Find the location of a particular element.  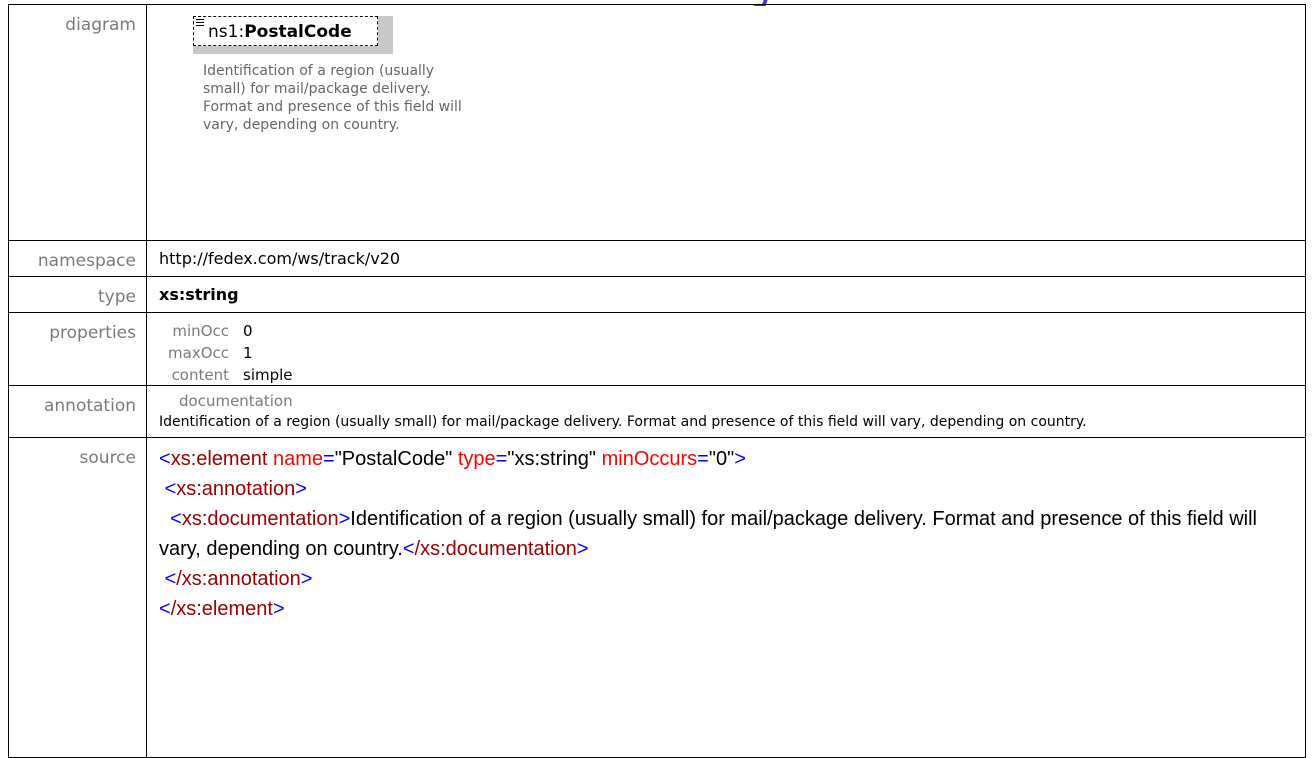

prop-value: simple is located at coordinates (268, 375).